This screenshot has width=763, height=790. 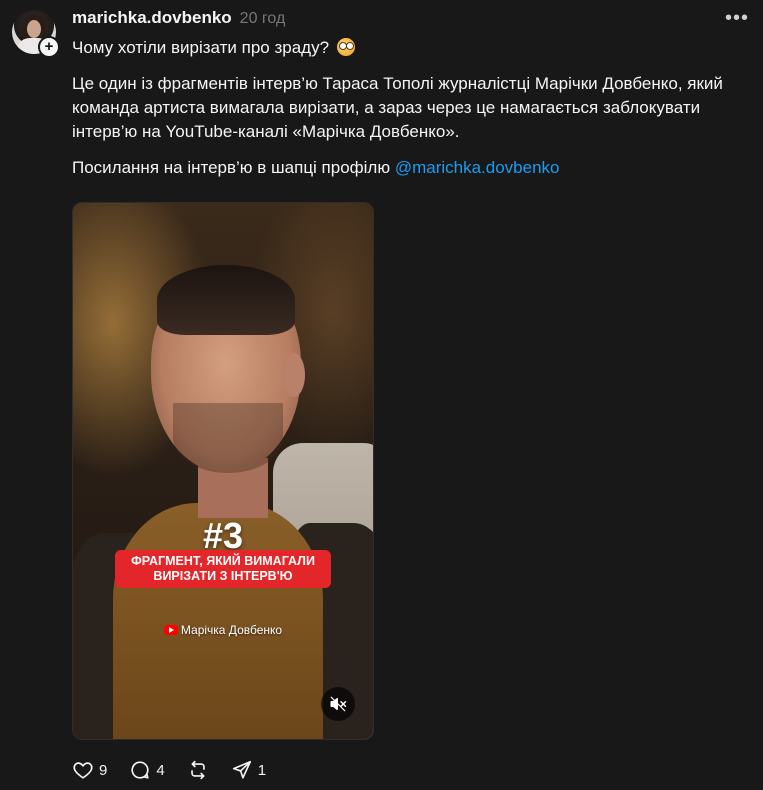 I want to click on comment-button: 4, so click(x=147, y=770).